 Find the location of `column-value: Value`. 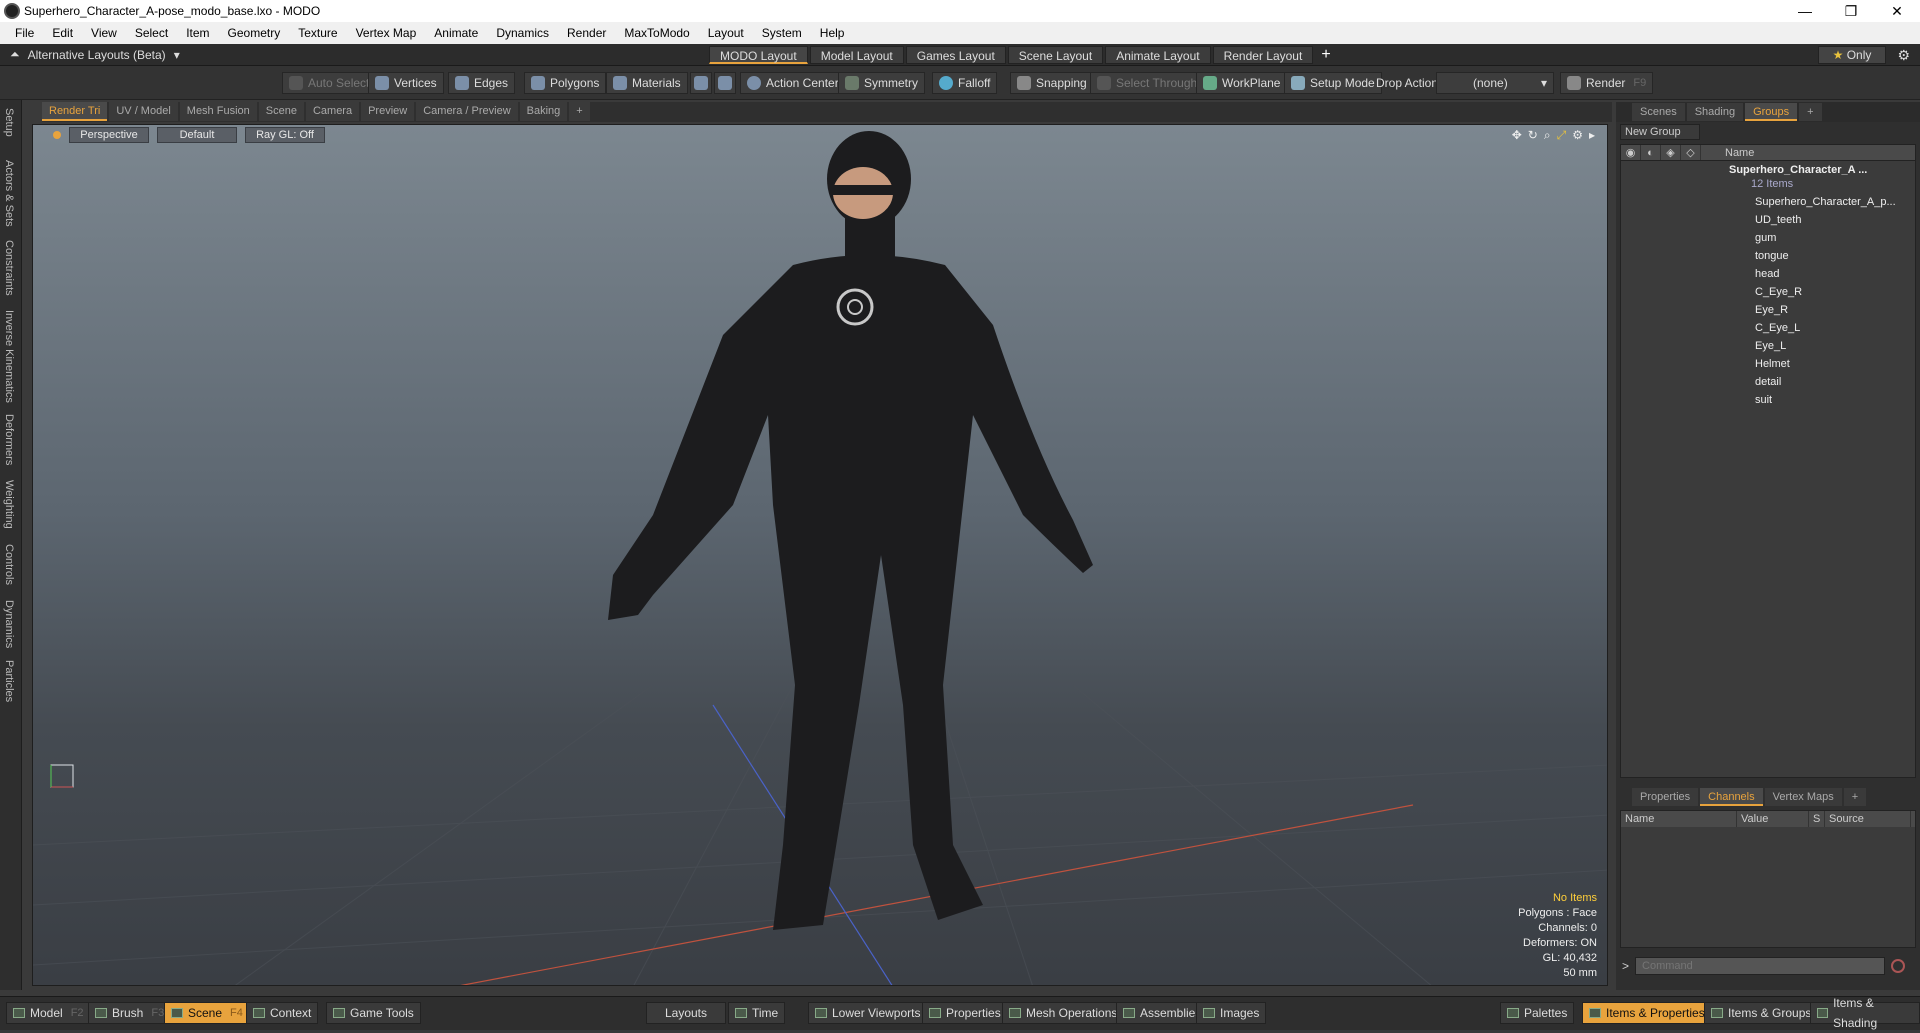

column-value: Value is located at coordinates (1773, 819).